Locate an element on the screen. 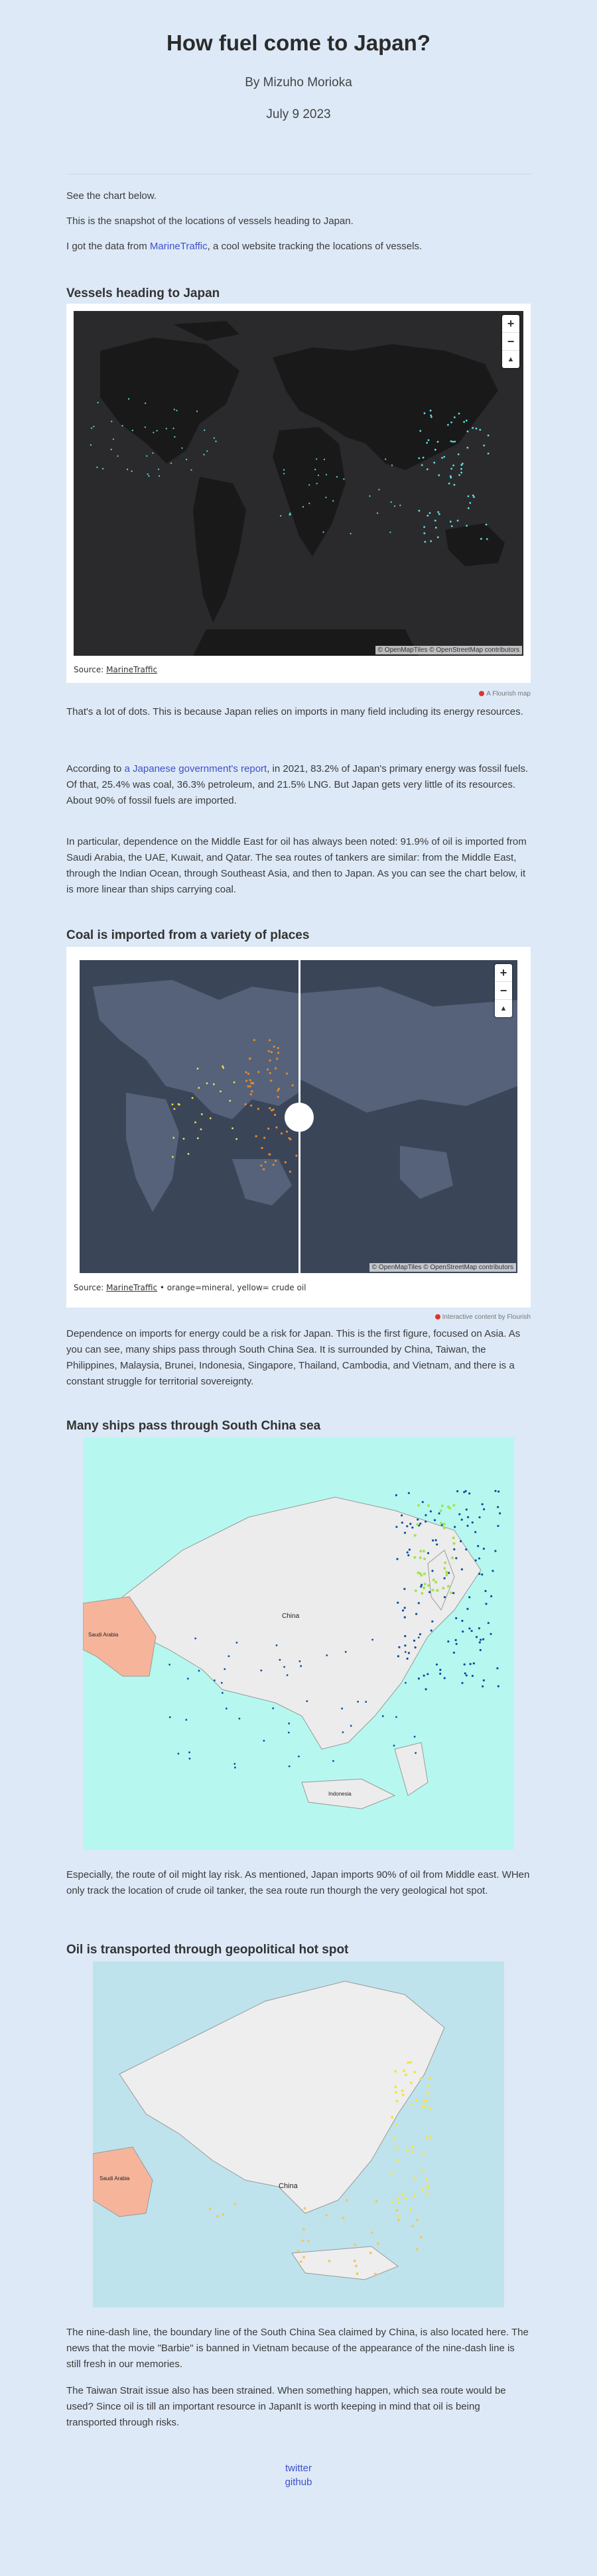 This screenshot has height=2576, width=597. reset-view-button: ▲ is located at coordinates (511, 359).